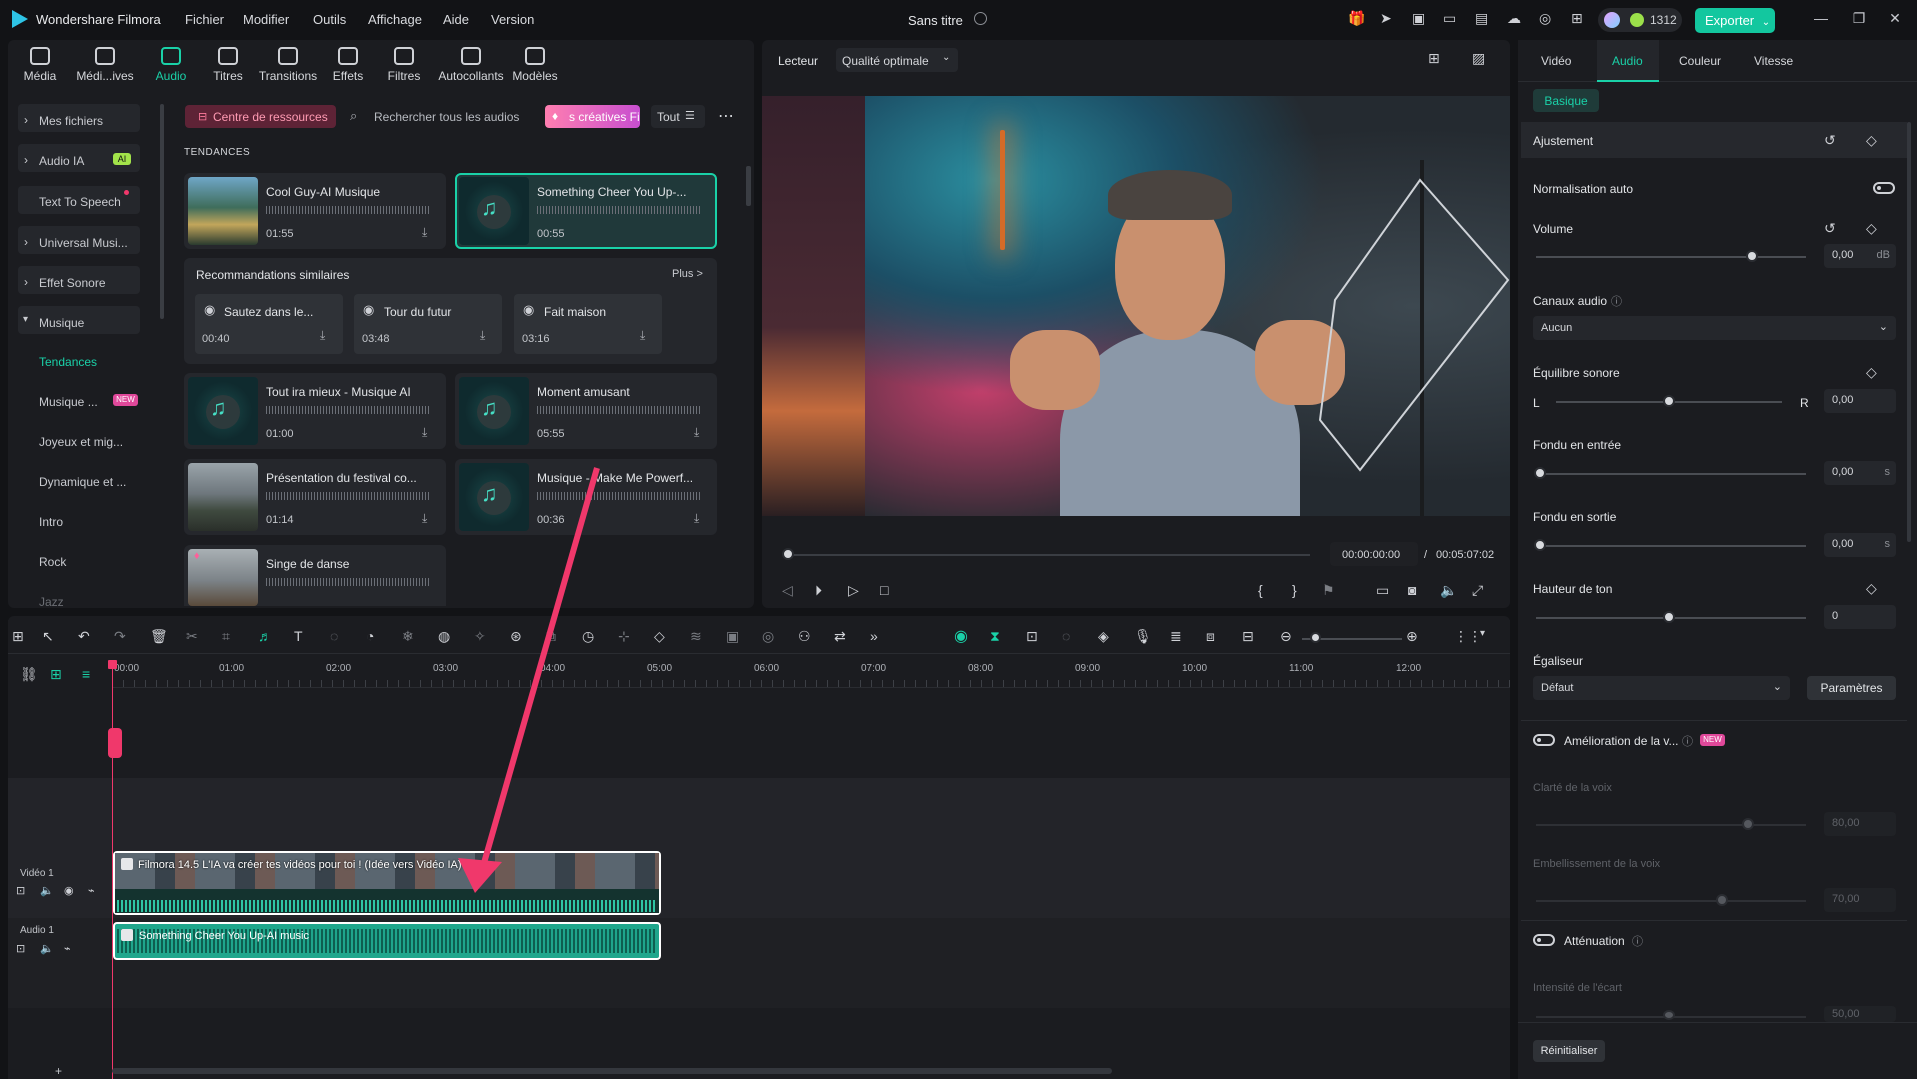 This screenshot has height=1079, width=1917. I want to click on equalizer-dropdown: Défaut ⌄, so click(1661, 688).